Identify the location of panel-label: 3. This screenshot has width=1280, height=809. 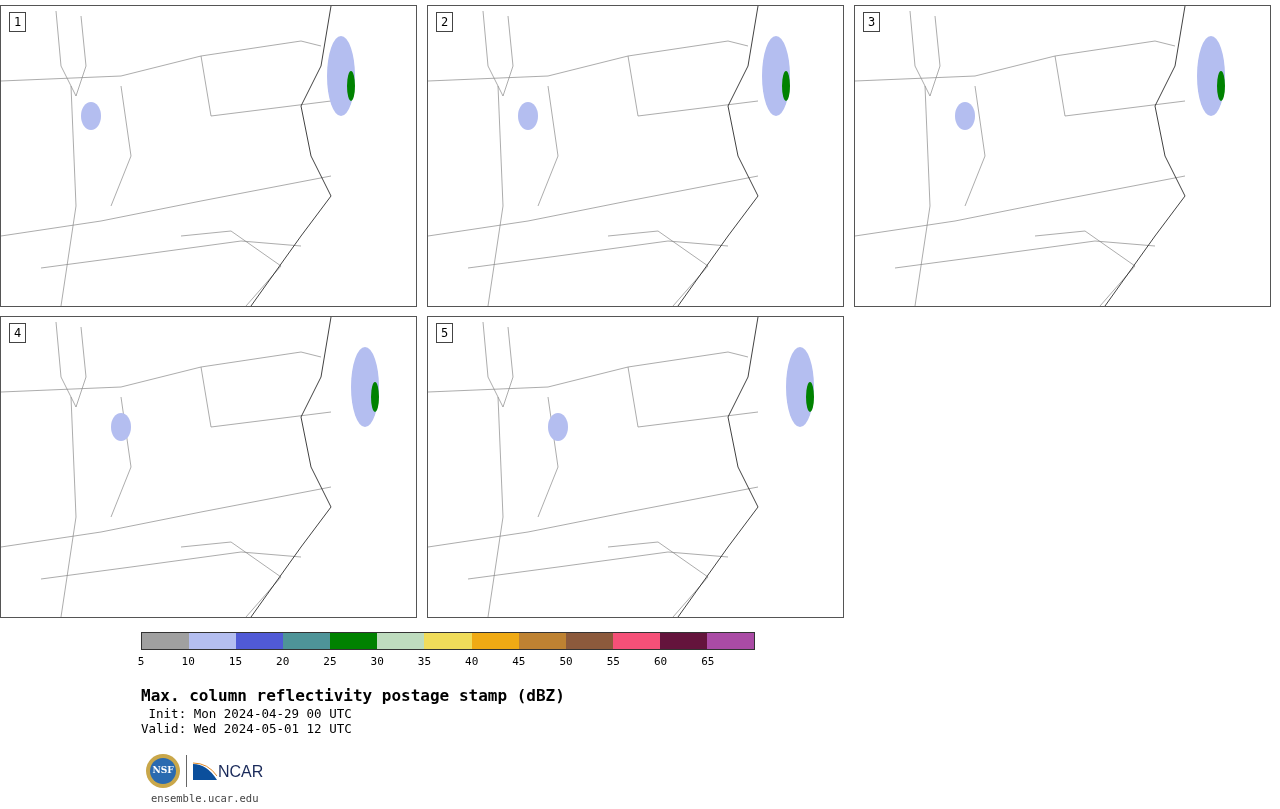
(872, 22).